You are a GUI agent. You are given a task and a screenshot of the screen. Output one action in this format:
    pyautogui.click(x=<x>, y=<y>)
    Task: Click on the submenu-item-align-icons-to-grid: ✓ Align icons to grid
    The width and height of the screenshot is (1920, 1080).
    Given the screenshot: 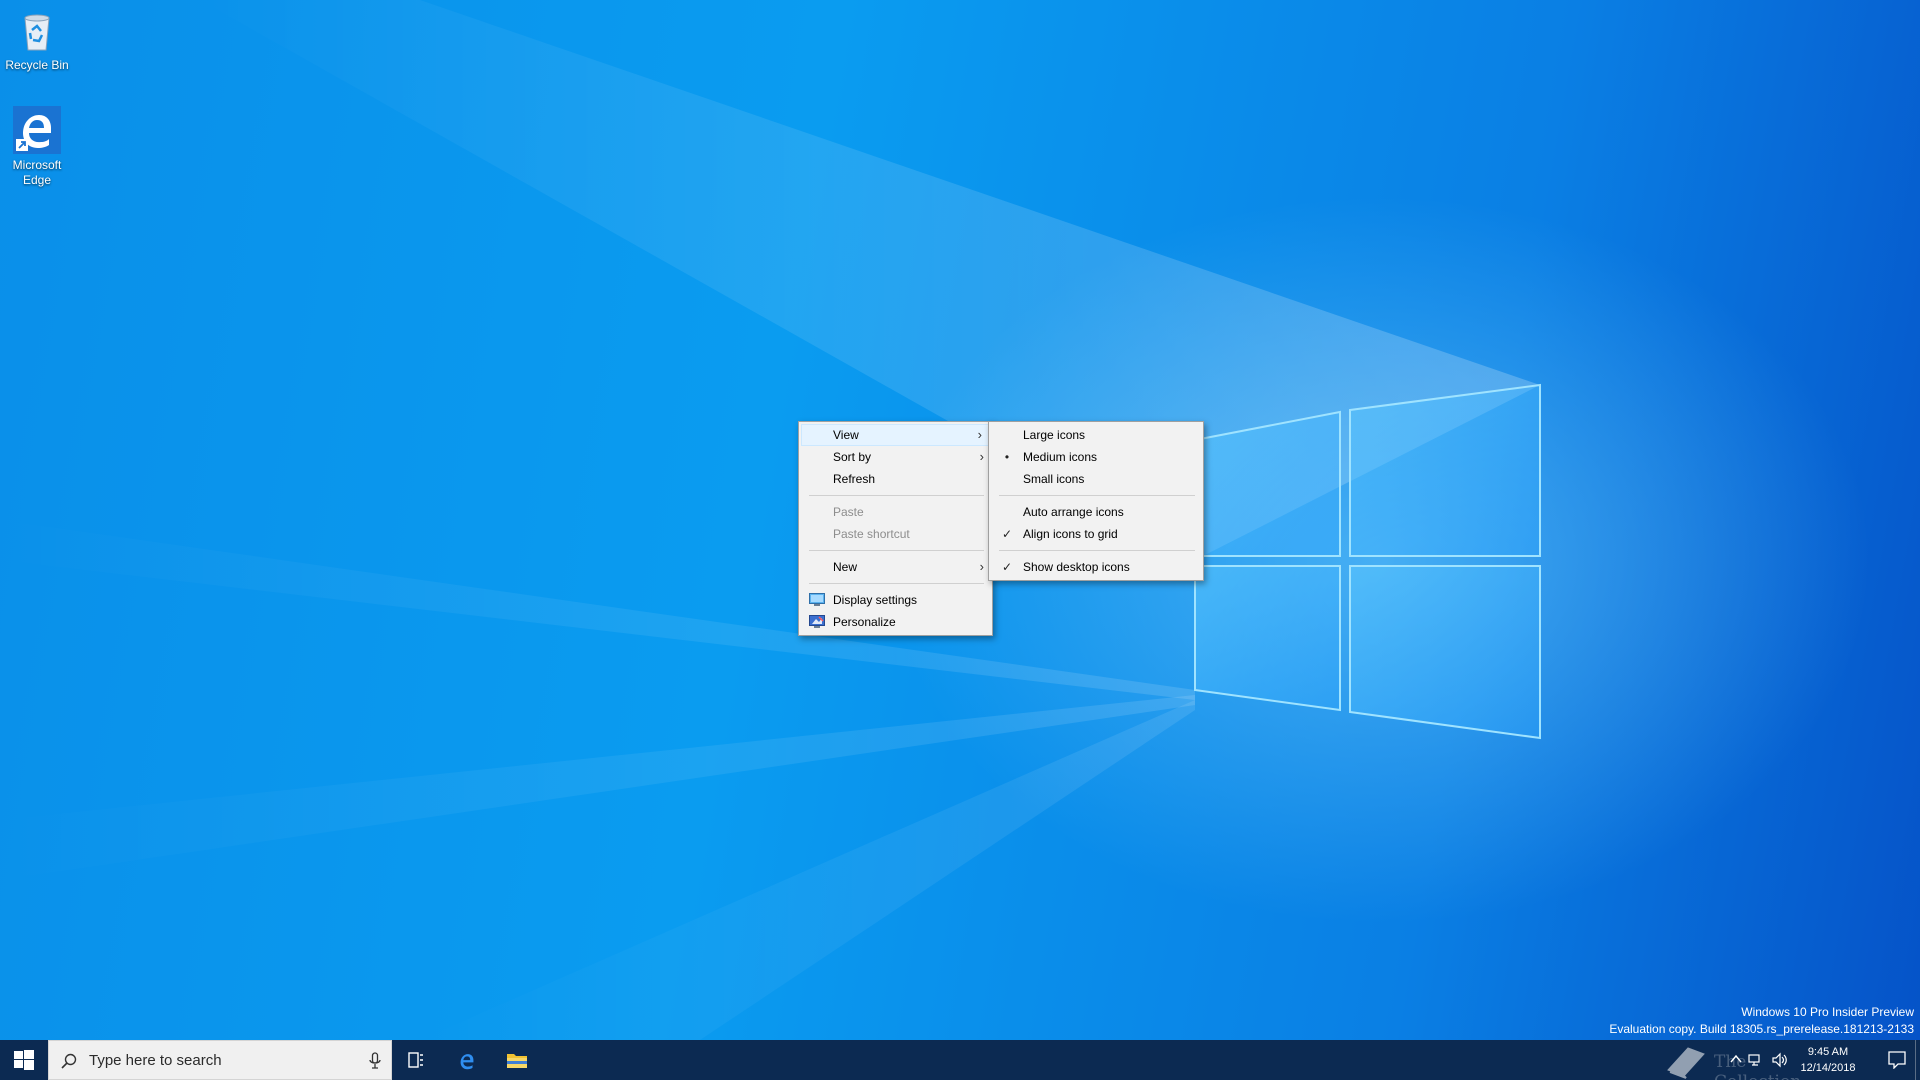 What is the action you would take?
    pyautogui.click(x=1096, y=534)
    